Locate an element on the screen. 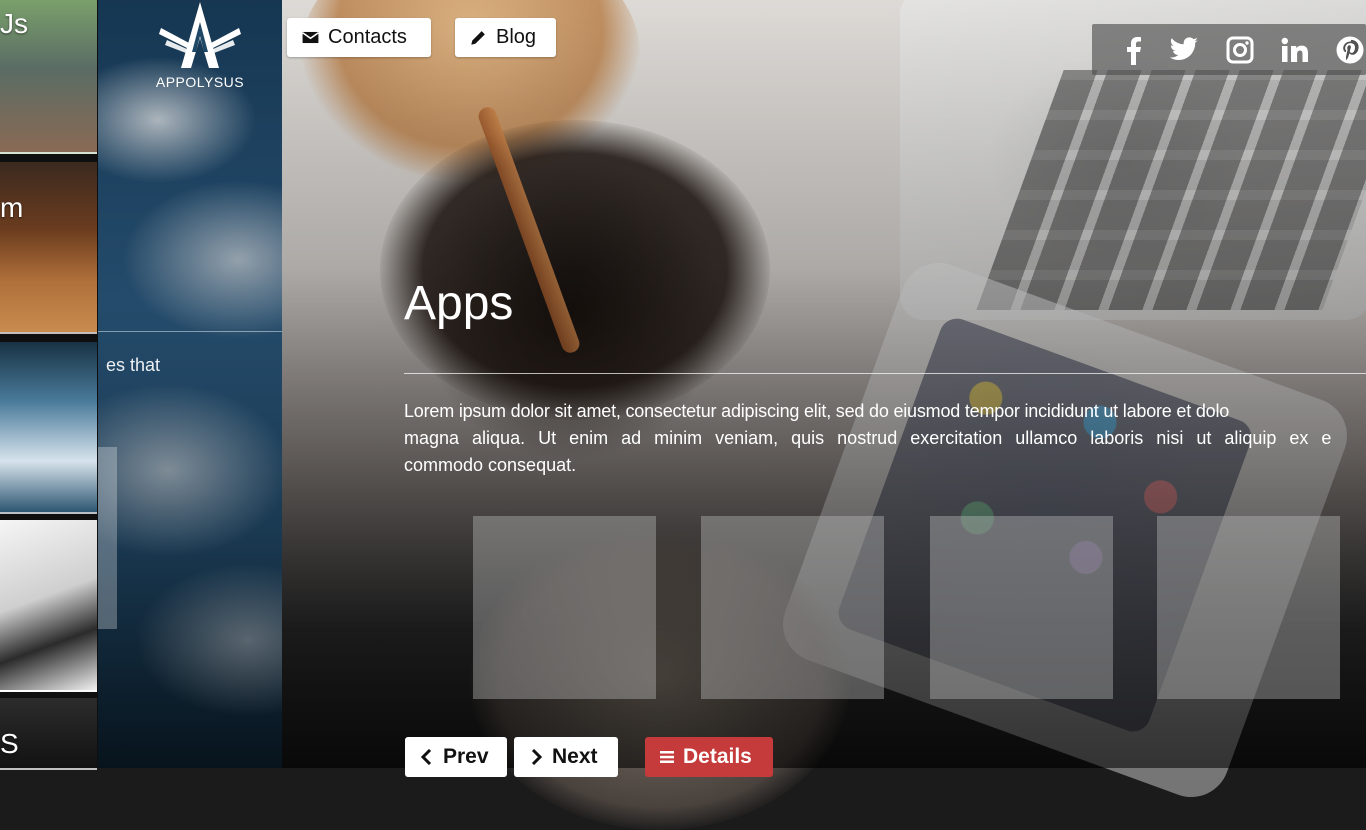 The width and height of the screenshot is (1366, 830). thumbnail-label: Js is located at coordinates (14, 23).